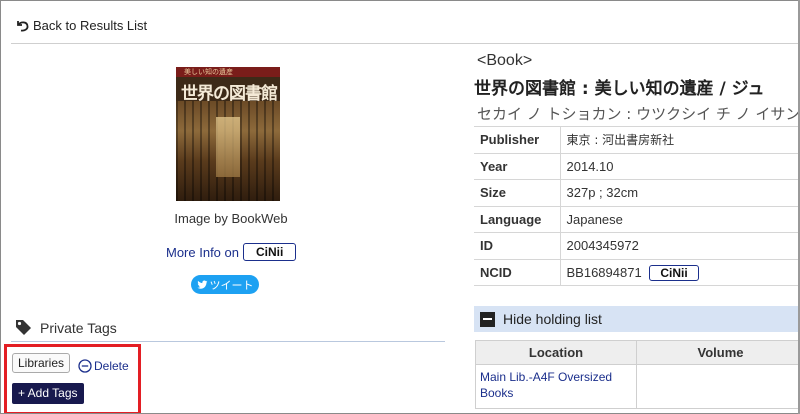 This screenshot has width=800, height=414. What do you see at coordinates (717, 386) in the screenshot?
I see `holding-volume-cell` at bounding box center [717, 386].